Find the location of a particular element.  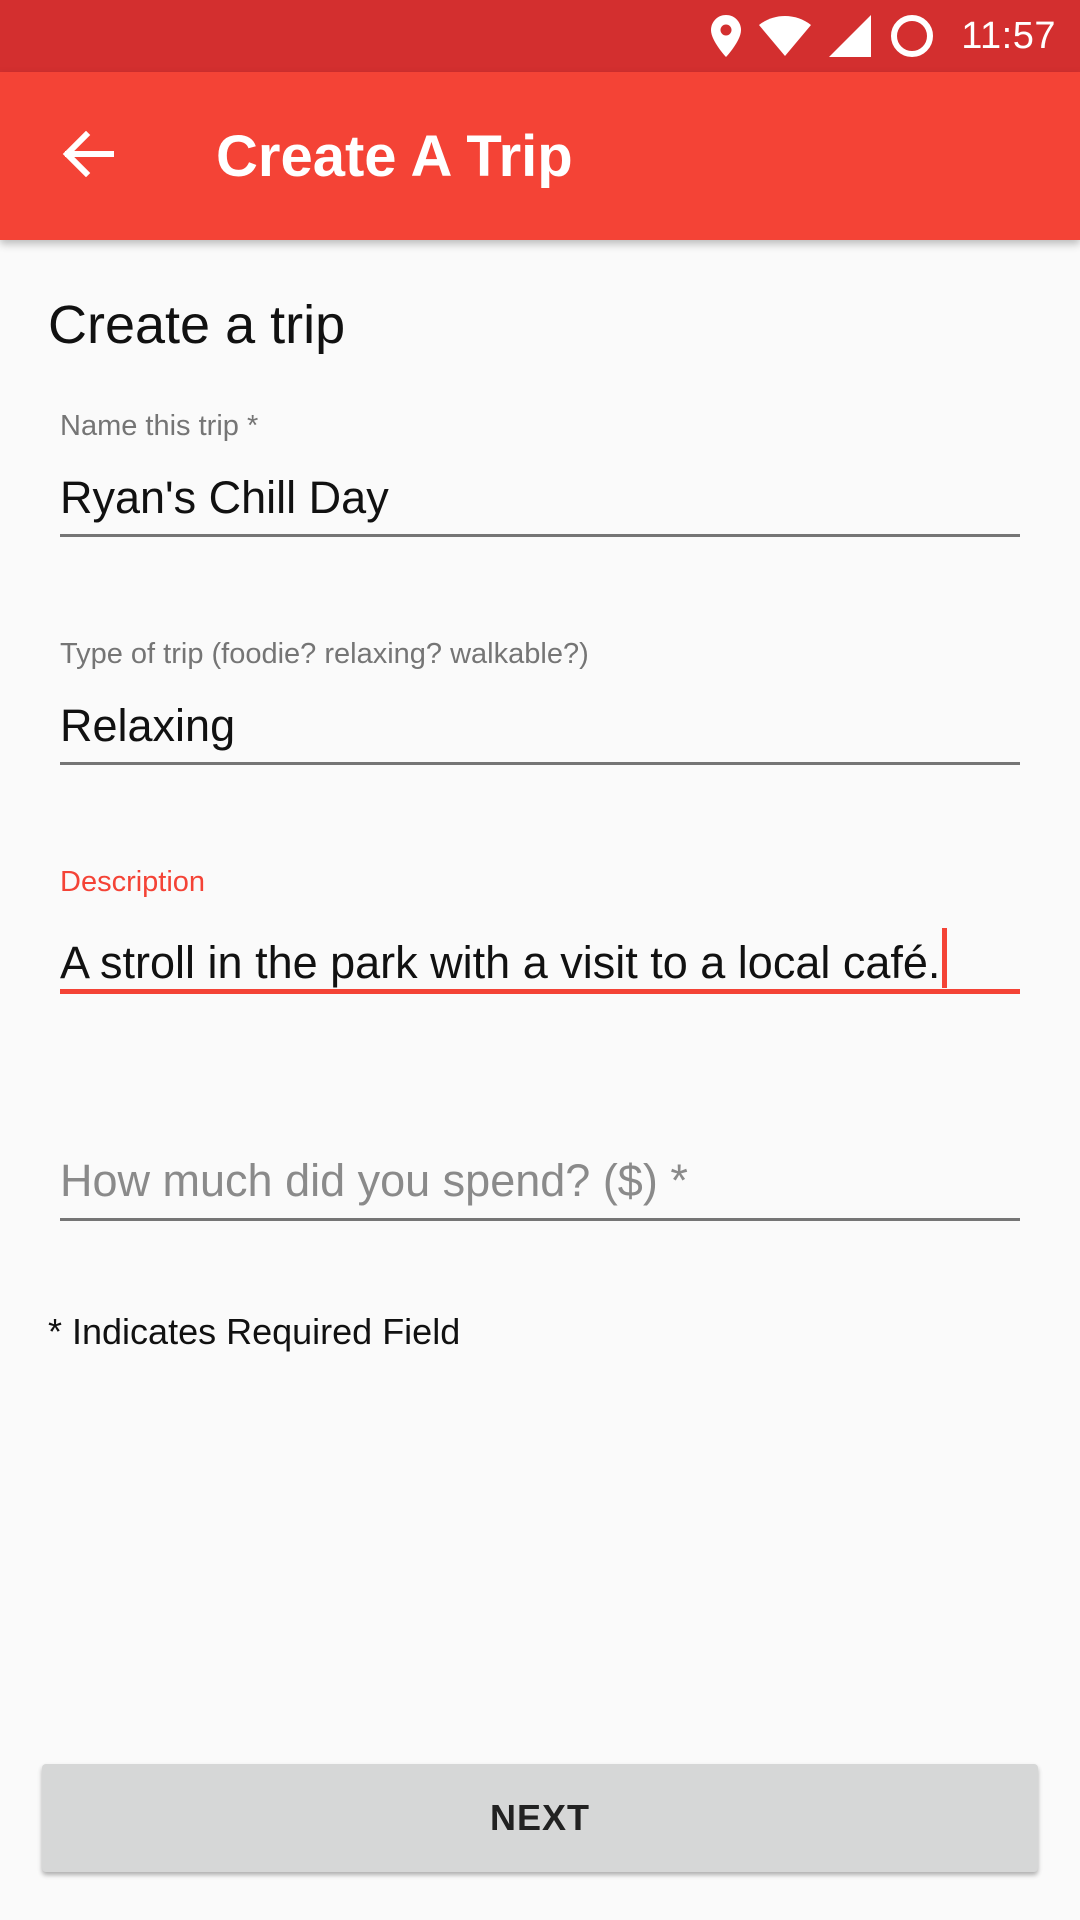

trip-type-underline is located at coordinates (540, 763).